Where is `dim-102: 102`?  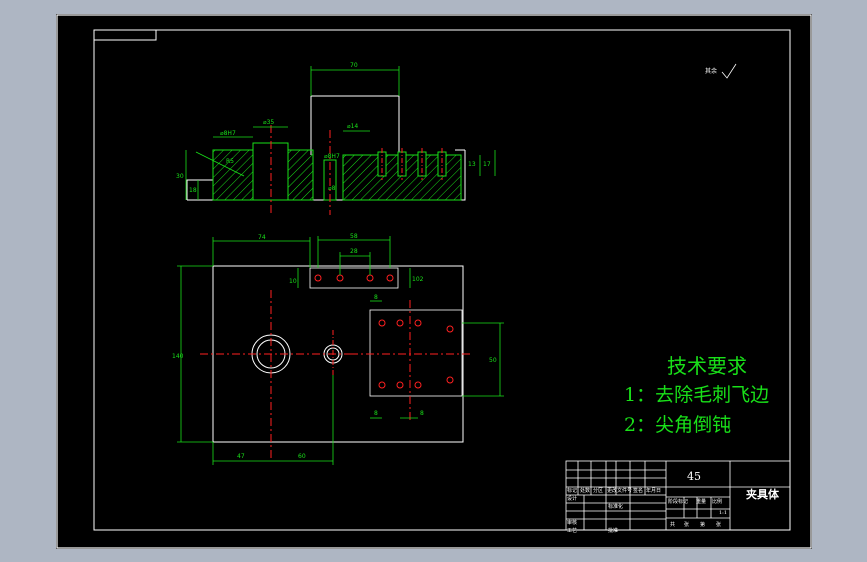
dim-102: 102 is located at coordinates (418, 279).